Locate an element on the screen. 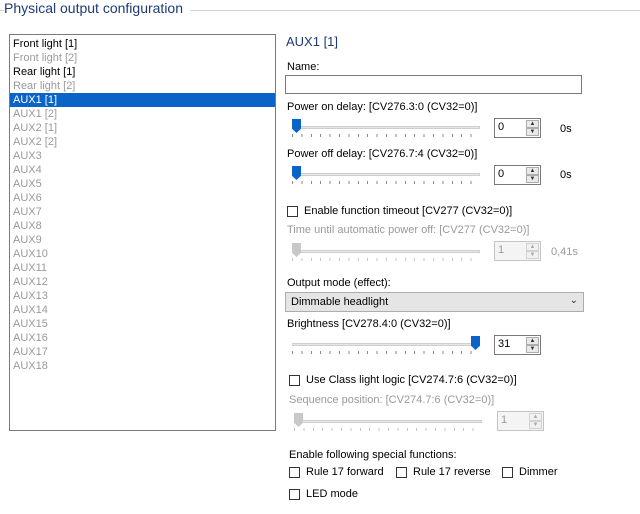  name-label: Name: is located at coordinates (303, 67).